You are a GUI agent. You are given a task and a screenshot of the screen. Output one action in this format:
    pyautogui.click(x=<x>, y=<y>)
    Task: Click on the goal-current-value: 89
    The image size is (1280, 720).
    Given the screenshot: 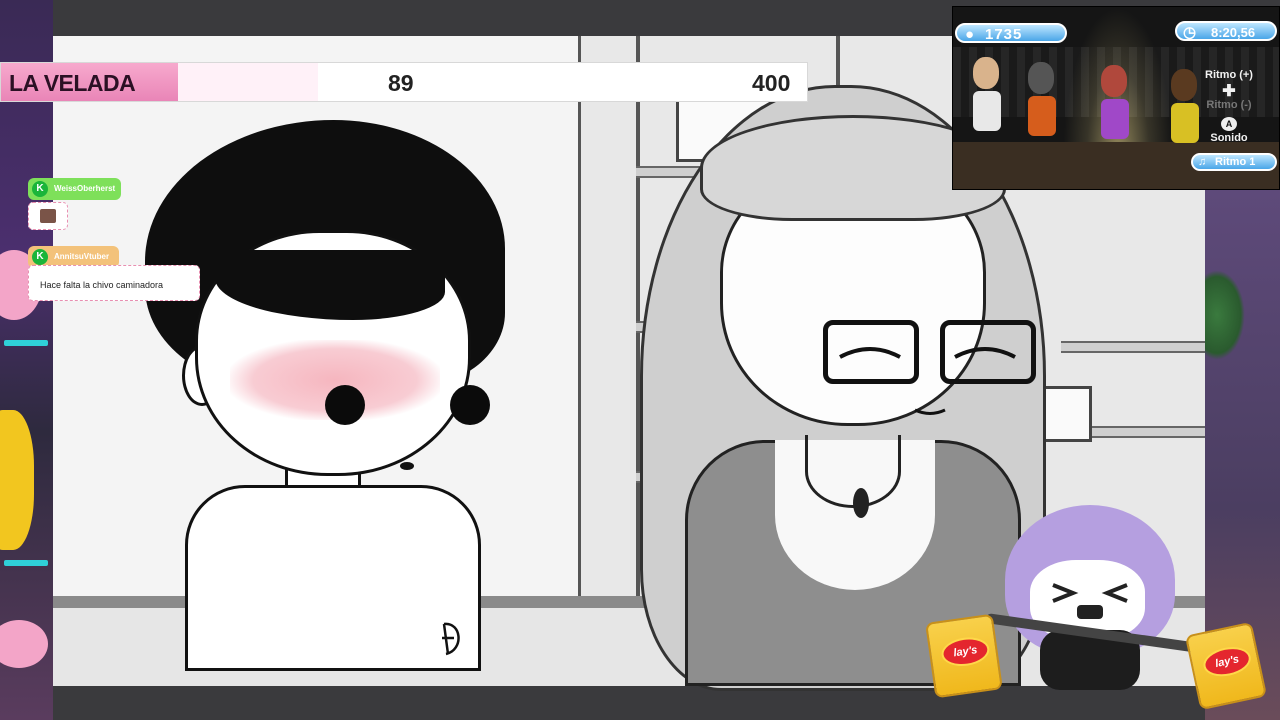 What is the action you would take?
    pyautogui.click(x=401, y=83)
    